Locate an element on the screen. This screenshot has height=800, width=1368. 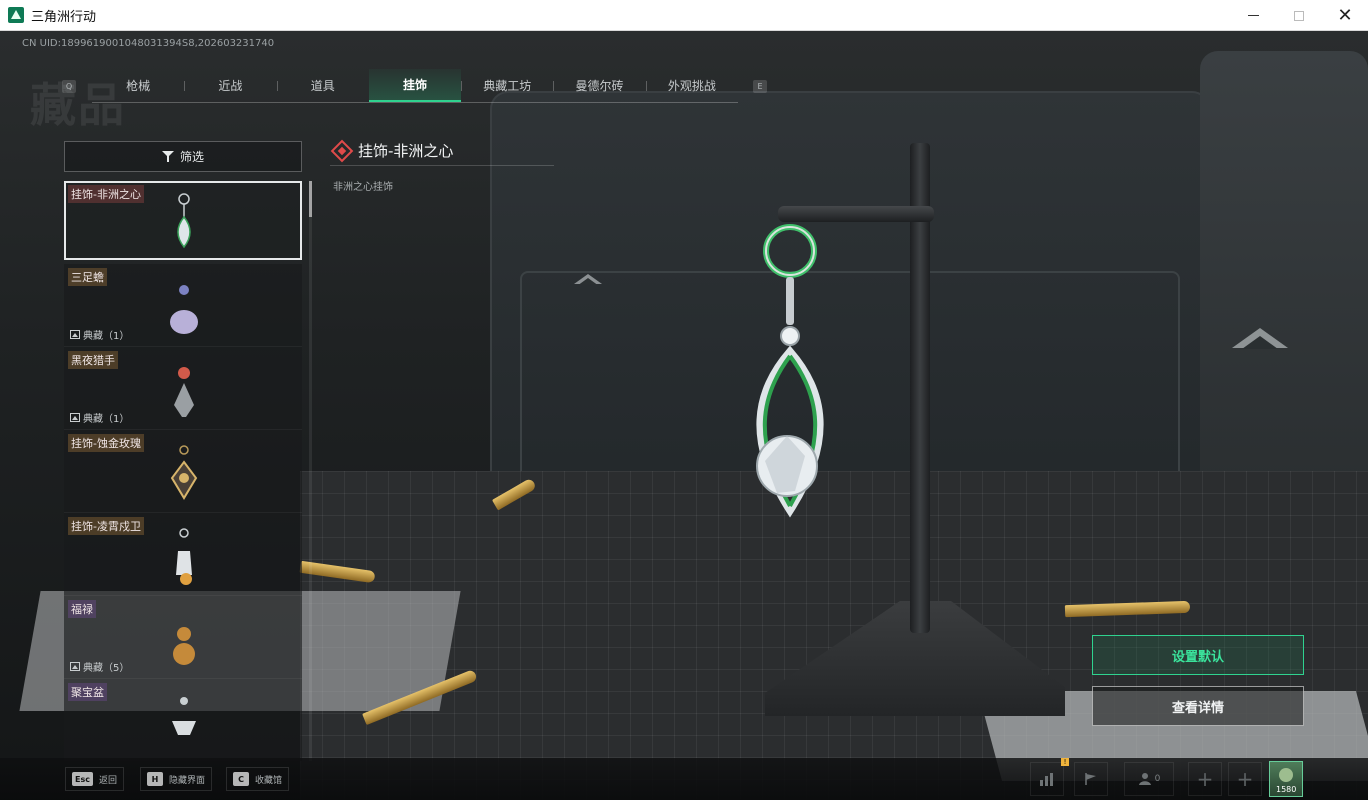
minimize-icon is located at coordinates (1253, 15).